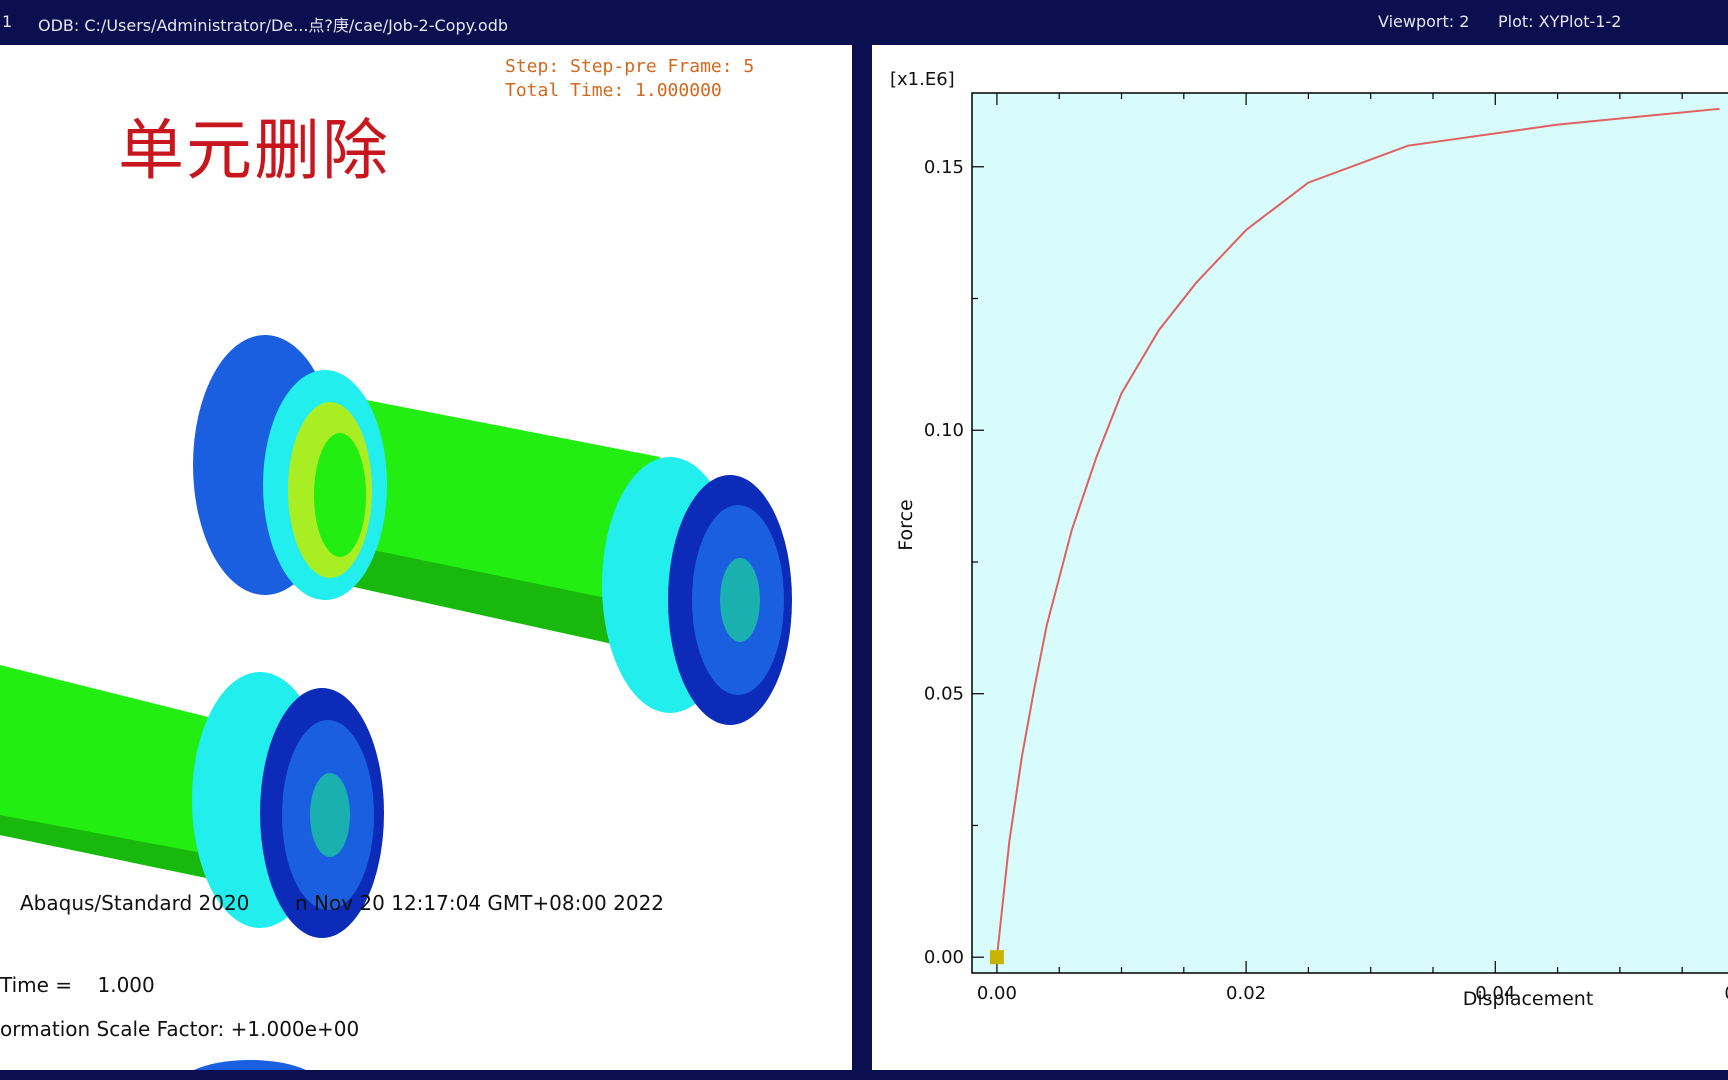 This screenshot has width=1728, height=1080. What do you see at coordinates (1246, 993) in the screenshot?
I see `x-tick-label: 0.02` at bounding box center [1246, 993].